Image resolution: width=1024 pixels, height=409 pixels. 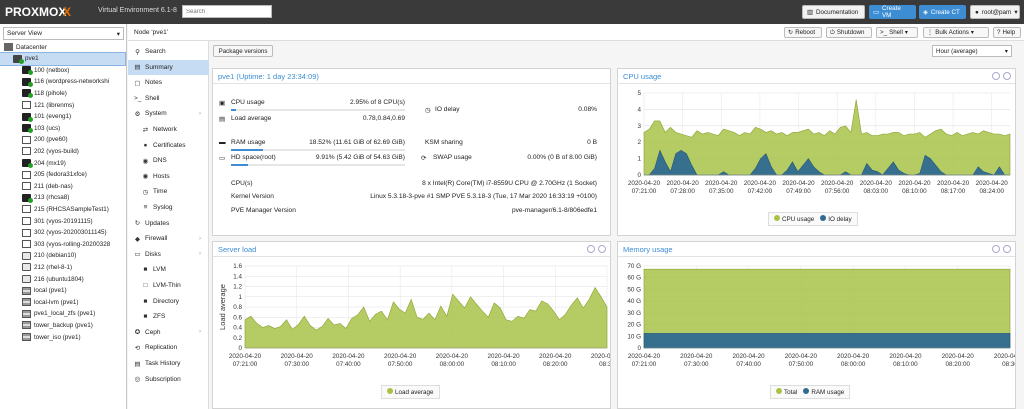 What do you see at coordinates (972, 51) in the screenshot?
I see `timeframe-selector: Hour (average) ▾` at bounding box center [972, 51].